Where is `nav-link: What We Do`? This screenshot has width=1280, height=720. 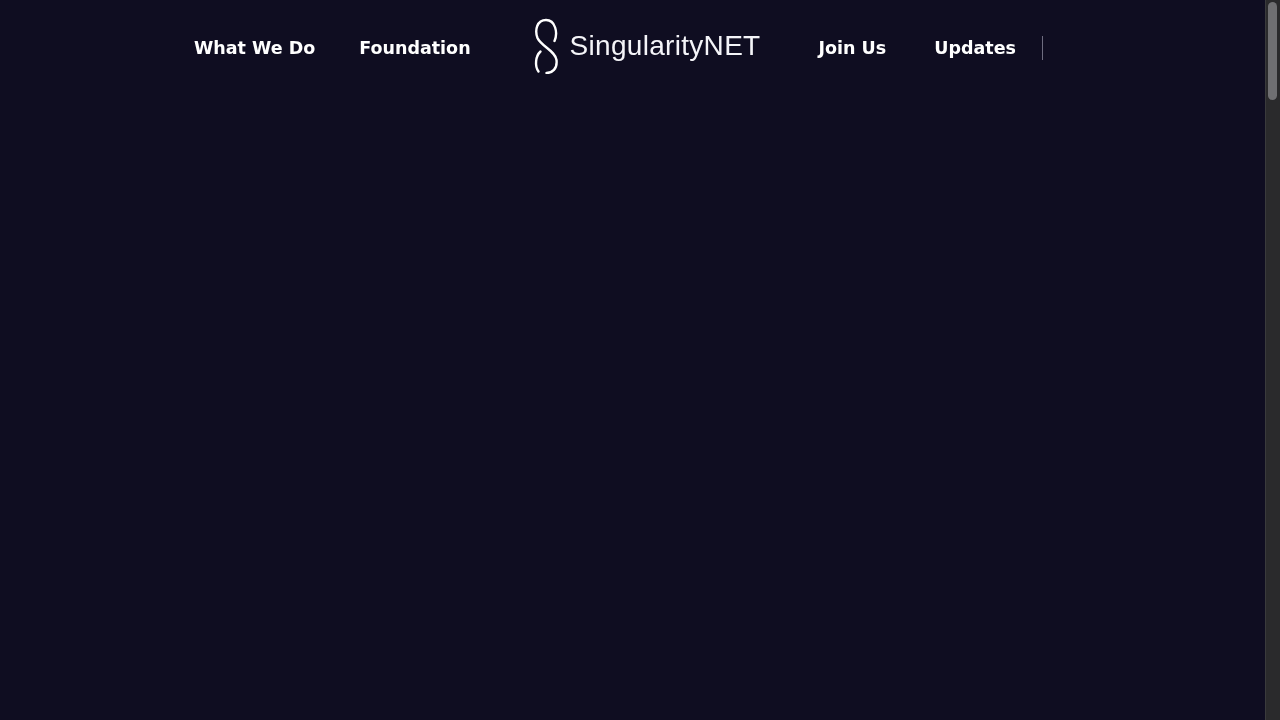 nav-link: What We Do is located at coordinates (255, 46).